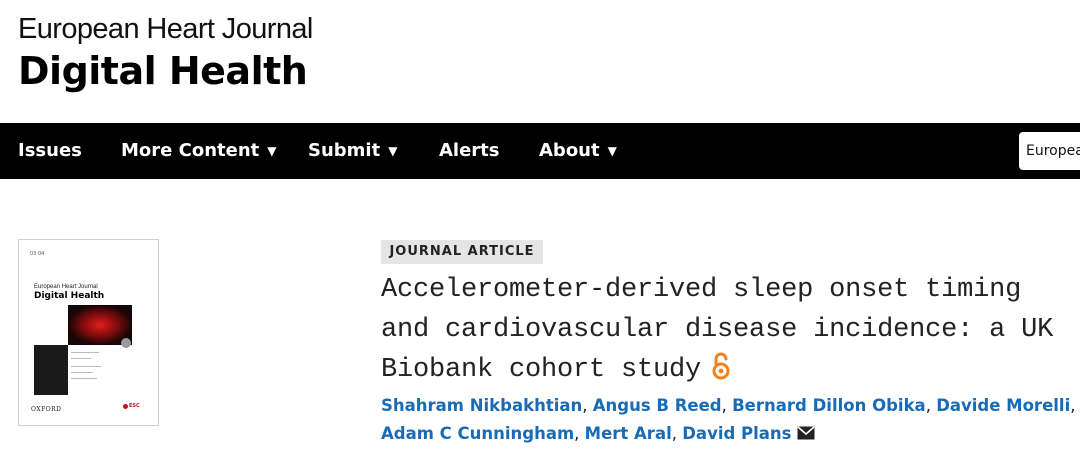 The height and width of the screenshot is (449, 1080). I want to click on author-link: Shahram Nikbakhtian, so click(481, 405).